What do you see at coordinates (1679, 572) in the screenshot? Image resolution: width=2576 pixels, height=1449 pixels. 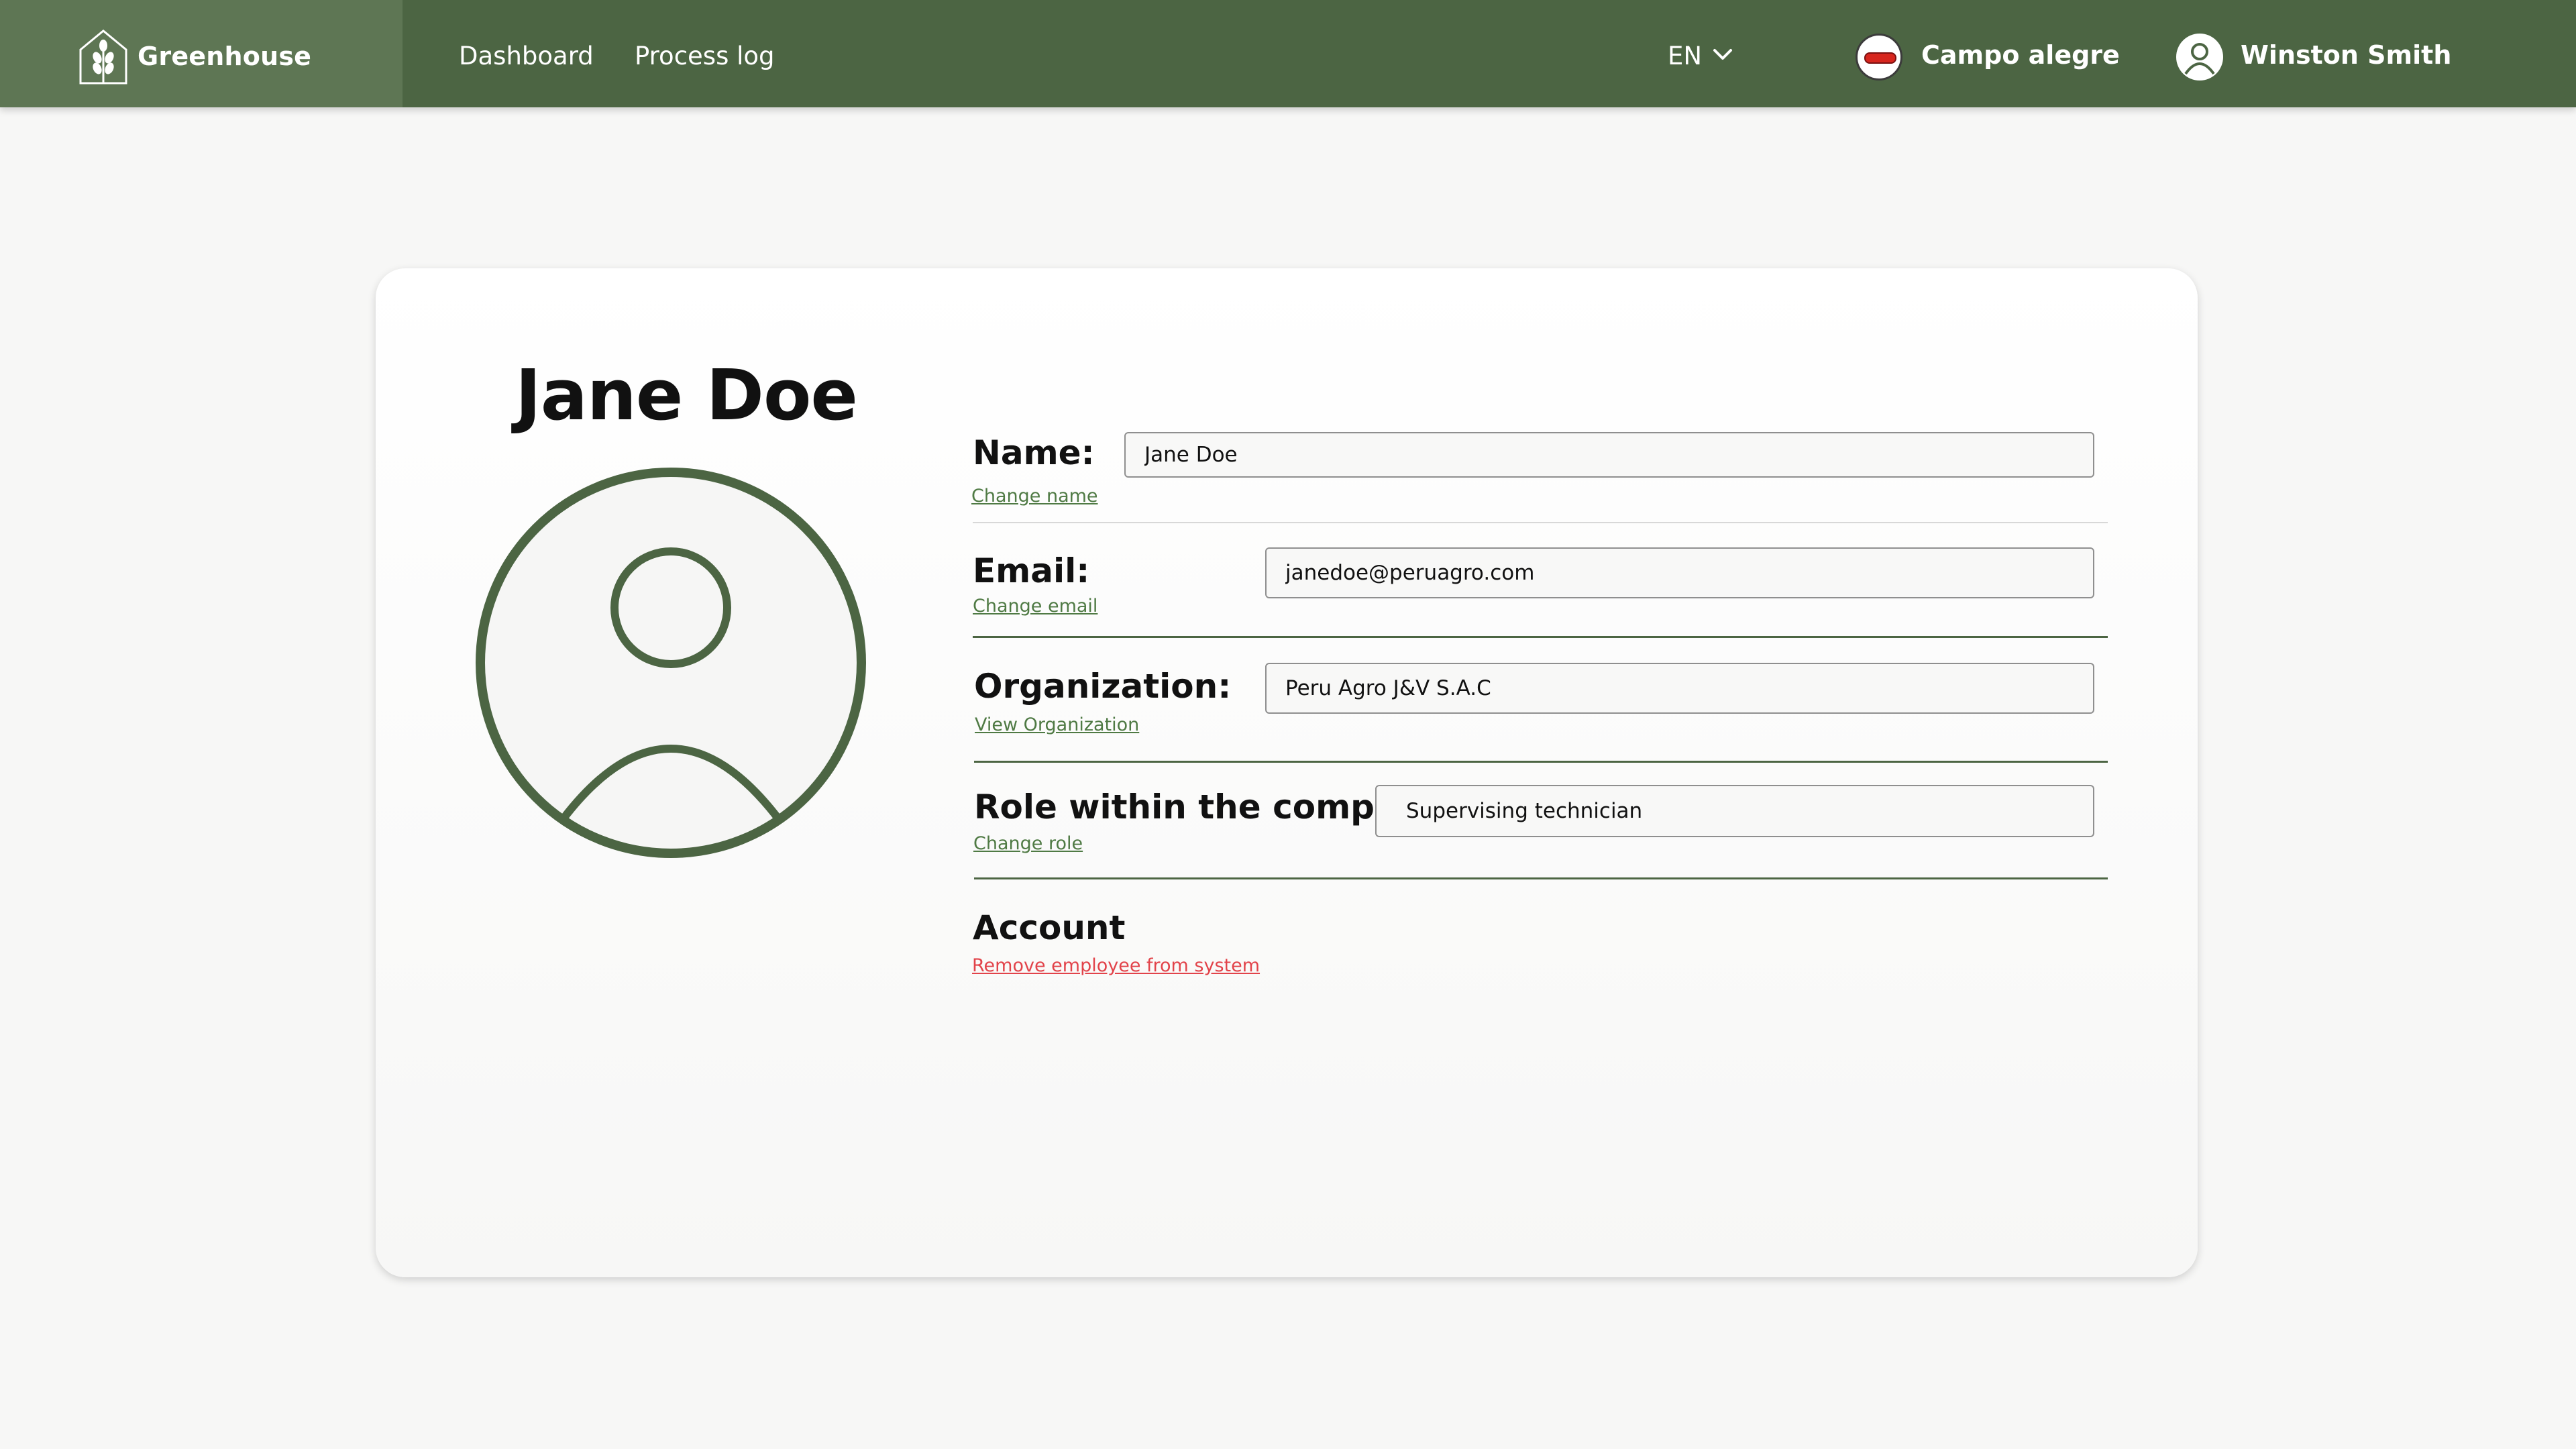 I see `email-field` at bounding box center [1679, 572].